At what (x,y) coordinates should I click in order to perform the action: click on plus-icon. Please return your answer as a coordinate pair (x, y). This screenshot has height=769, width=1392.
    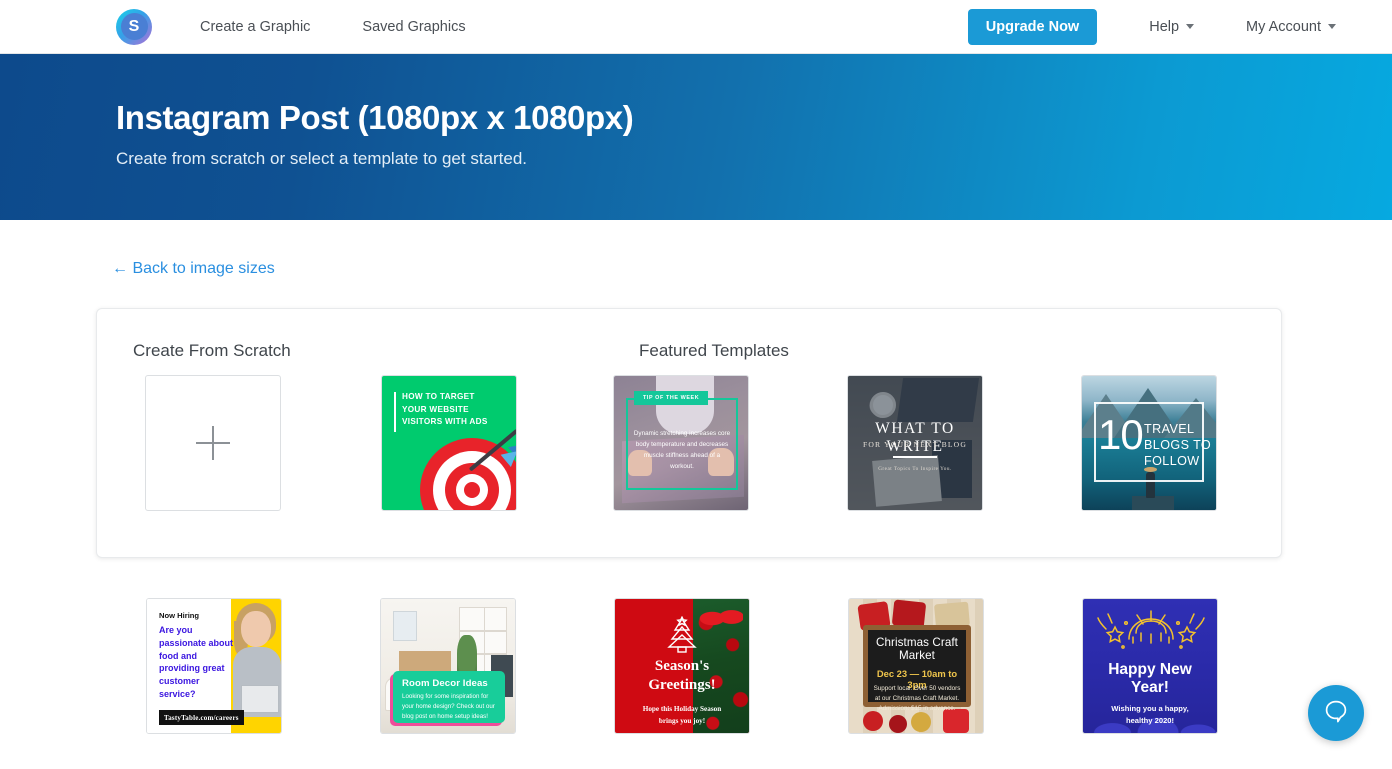
    Looking at the image, I should click on (213, 443).